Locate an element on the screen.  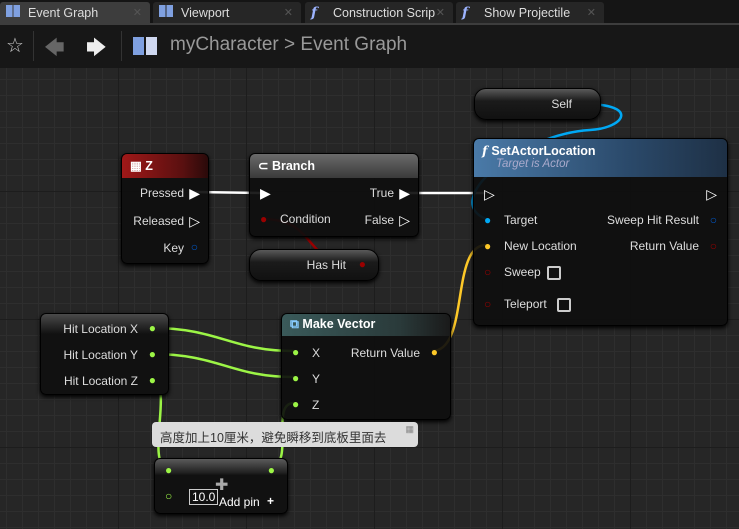
pin-label: New Location is located at coordinates (540, 246).